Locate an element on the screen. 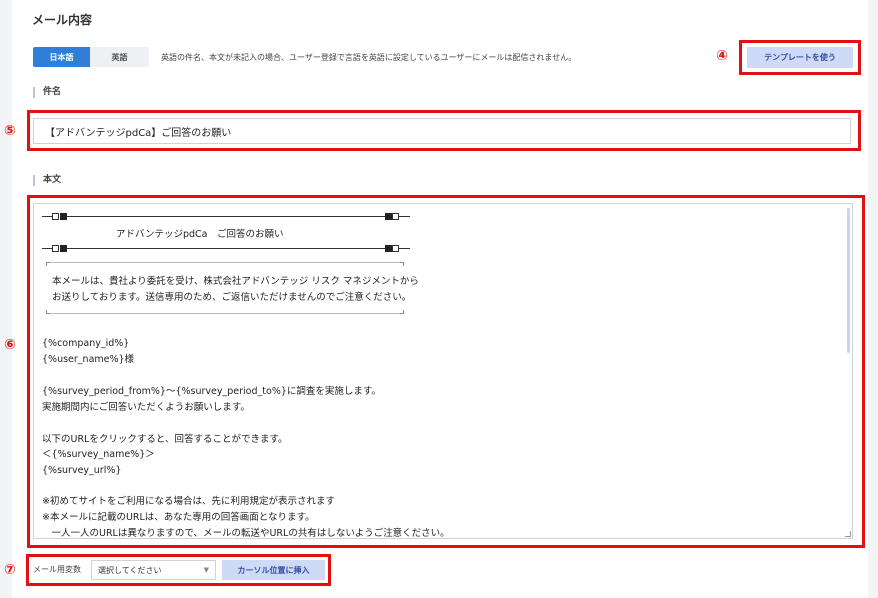 This screenshot has width=878, height=598. subject-value: 【アドバンテッジpdCa】ご回答のお願い is located at coordinates (138, 133).